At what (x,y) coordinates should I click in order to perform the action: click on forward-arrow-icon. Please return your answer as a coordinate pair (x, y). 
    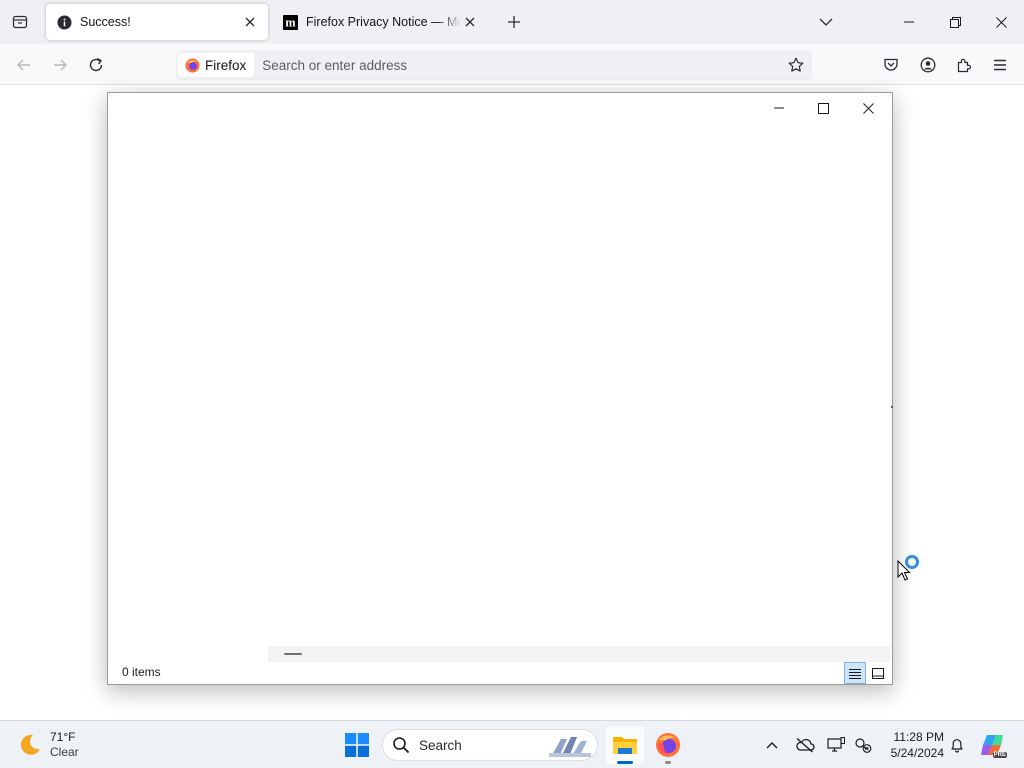
    Looking at the image, I should click on (60, 65).